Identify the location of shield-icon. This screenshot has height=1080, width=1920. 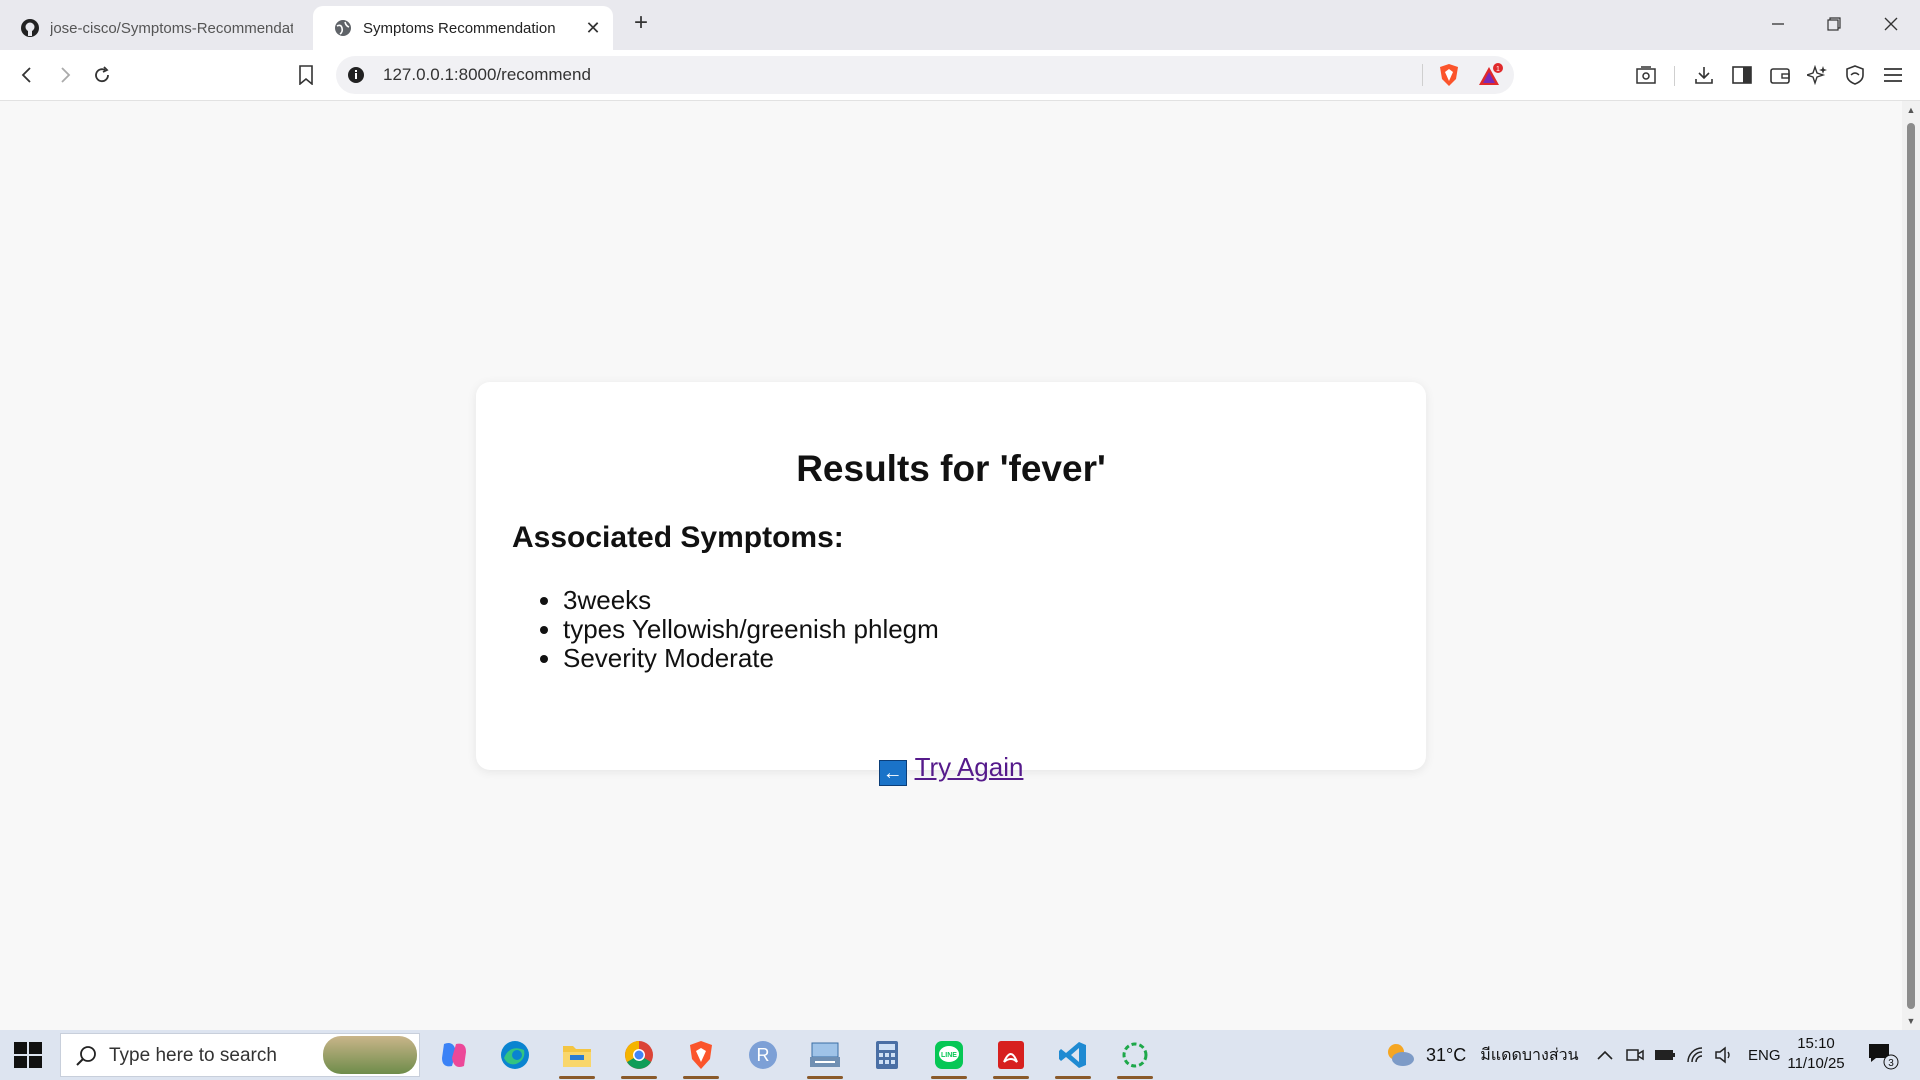
(1855, 75).